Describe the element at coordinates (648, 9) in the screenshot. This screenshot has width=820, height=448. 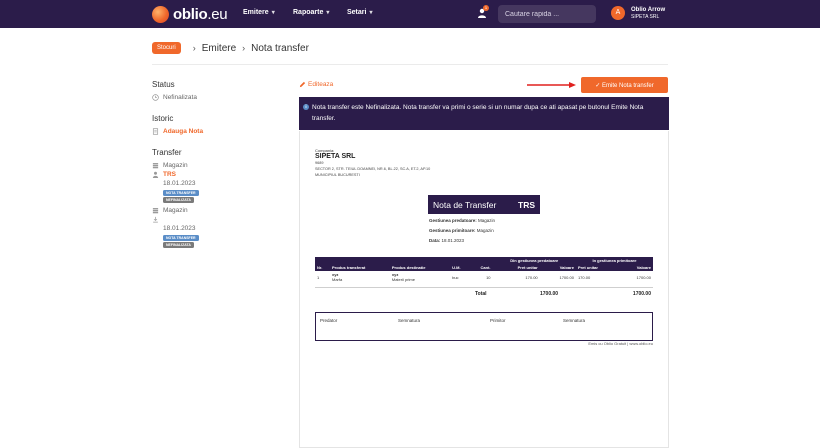
I see `user-name: Oblio Arrow` at that location.